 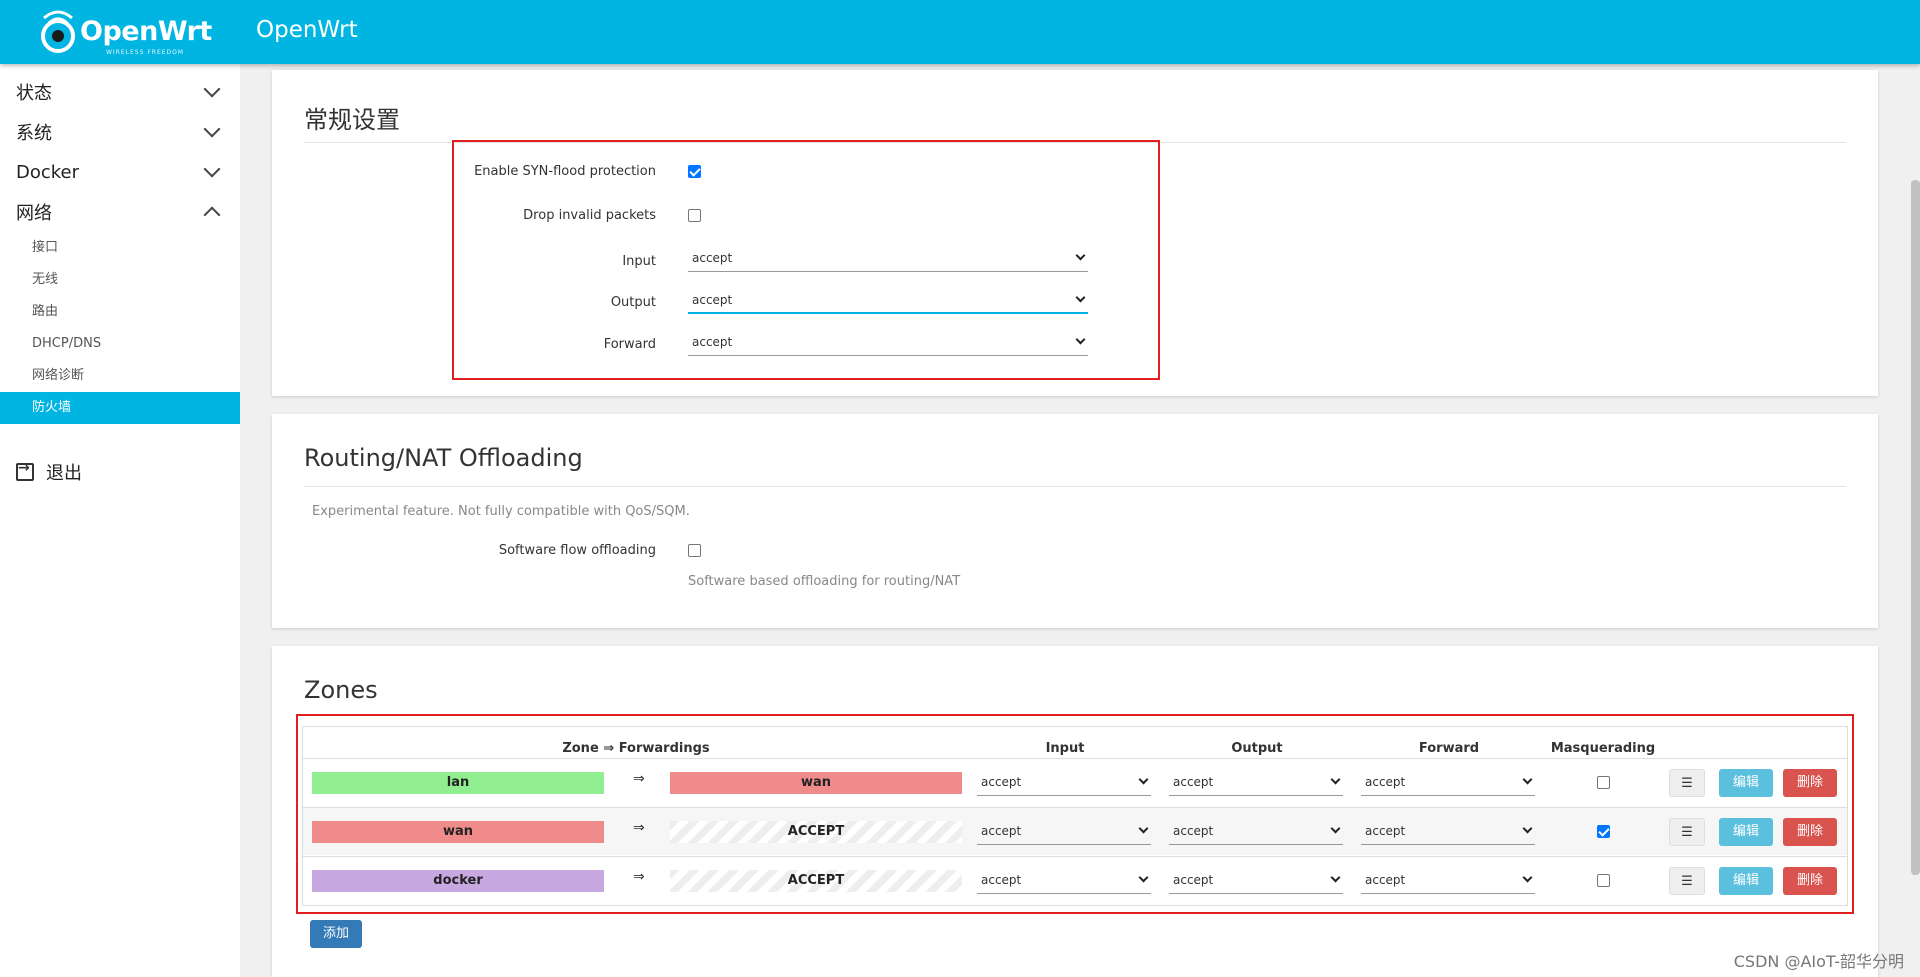 What do you see at coordinates (888, 259) in the screenshot?
I see `input-policy-select: accept` at bounding box center [888, 259].